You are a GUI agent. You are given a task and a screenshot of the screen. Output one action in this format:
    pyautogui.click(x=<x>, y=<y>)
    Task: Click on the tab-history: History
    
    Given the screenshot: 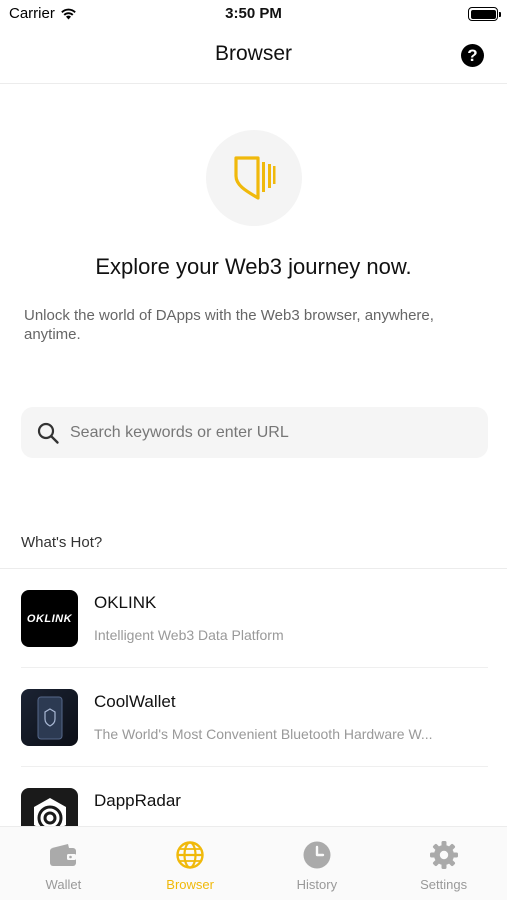 What is the action you would take?
    pyautogui.click(x=317, y=863)
    